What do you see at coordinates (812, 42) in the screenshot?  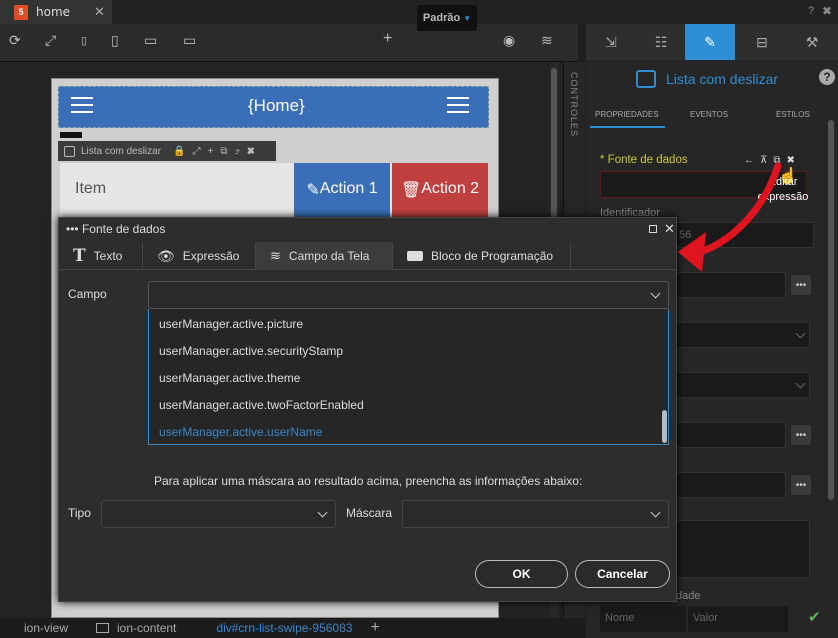 I see `tools-icon: ⚒` at bounding box center [812, 42].